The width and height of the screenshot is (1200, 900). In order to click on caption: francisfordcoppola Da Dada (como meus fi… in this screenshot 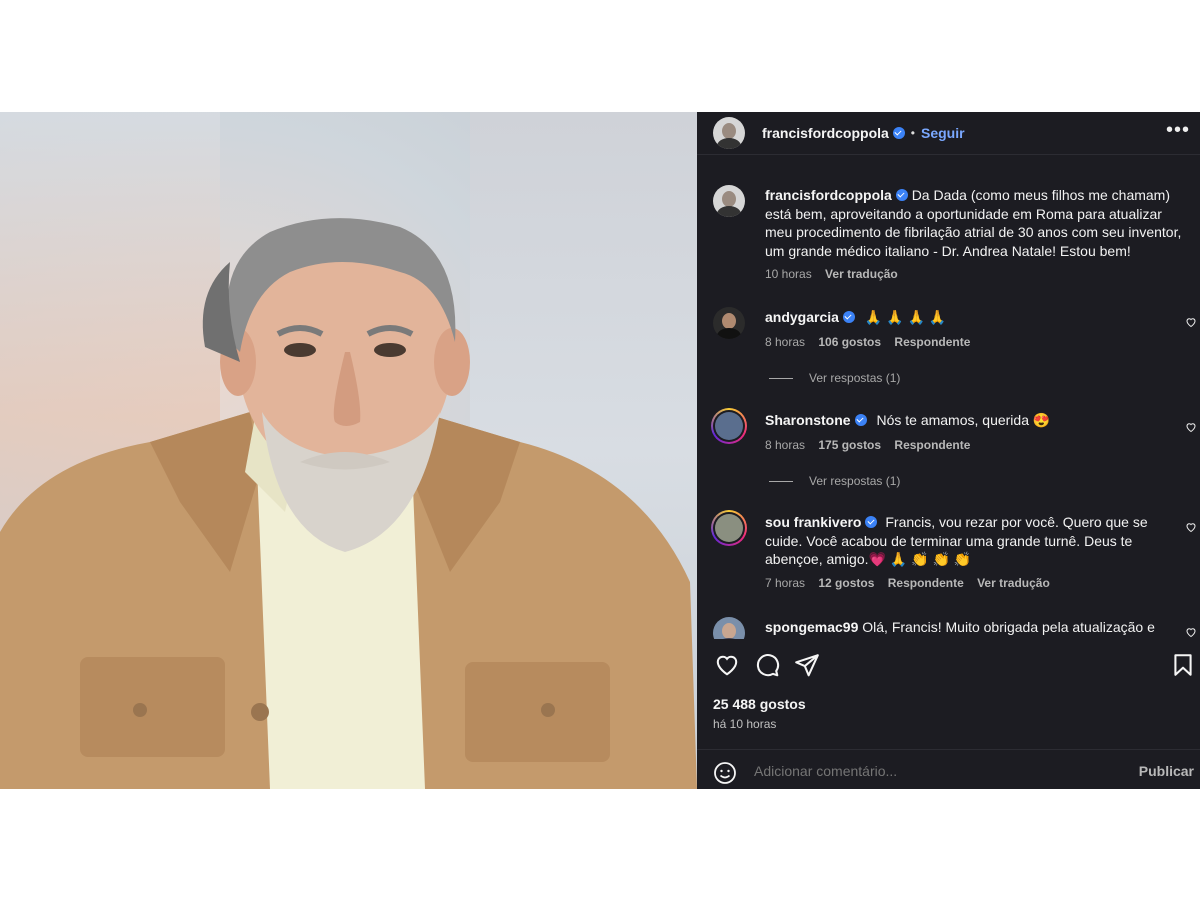, I will do `click(953, 235)`.